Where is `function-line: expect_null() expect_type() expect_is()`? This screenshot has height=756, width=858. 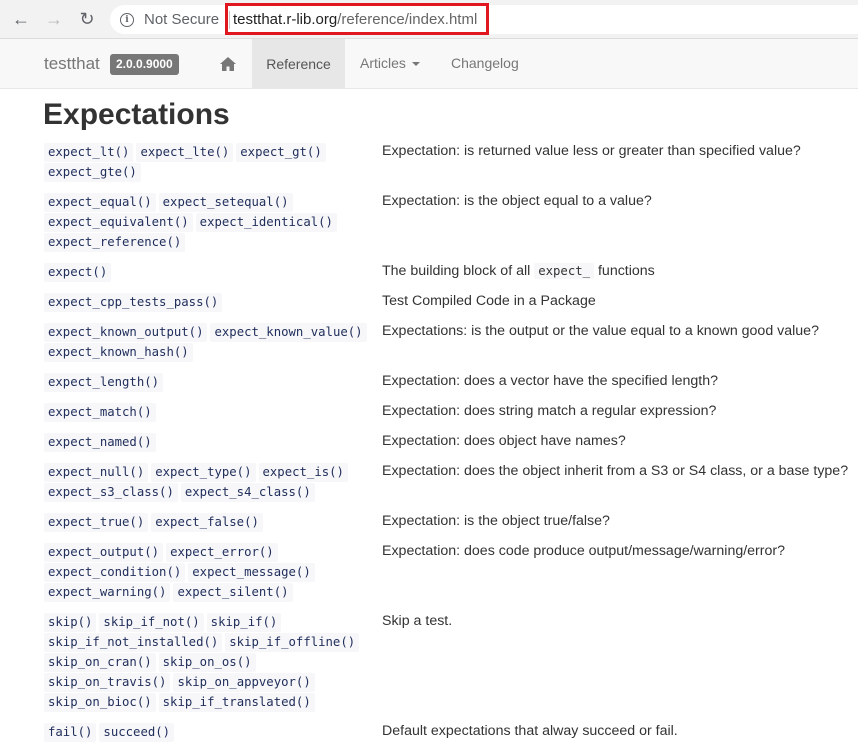 function-line: expect_null() expect_type() expect_is() is located at coordinates (209, 473).